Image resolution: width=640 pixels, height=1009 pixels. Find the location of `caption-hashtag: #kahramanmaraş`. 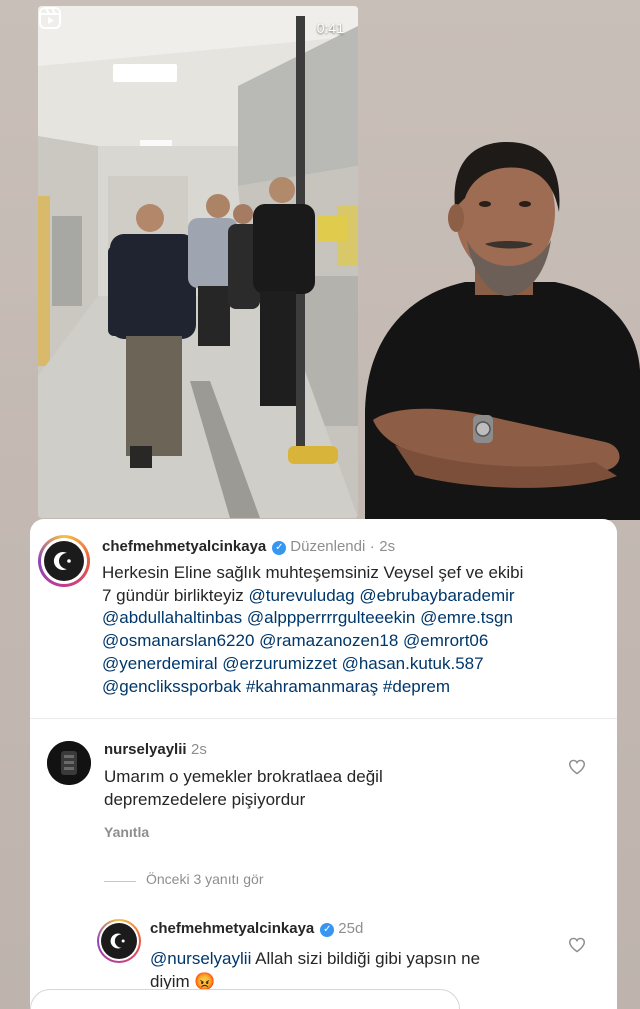

caption-hashtag: #kahramanmaraş is located at coordinates (312, 686).